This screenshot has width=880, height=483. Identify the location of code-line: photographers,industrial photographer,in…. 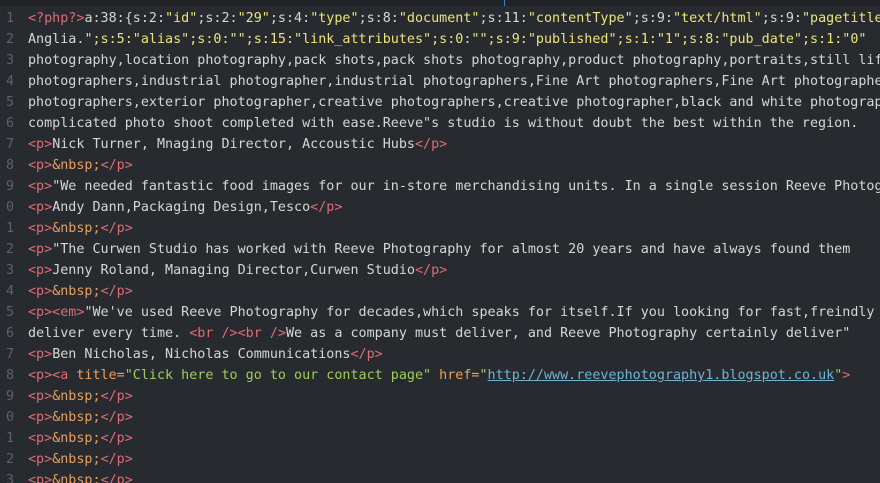
(454, 81).